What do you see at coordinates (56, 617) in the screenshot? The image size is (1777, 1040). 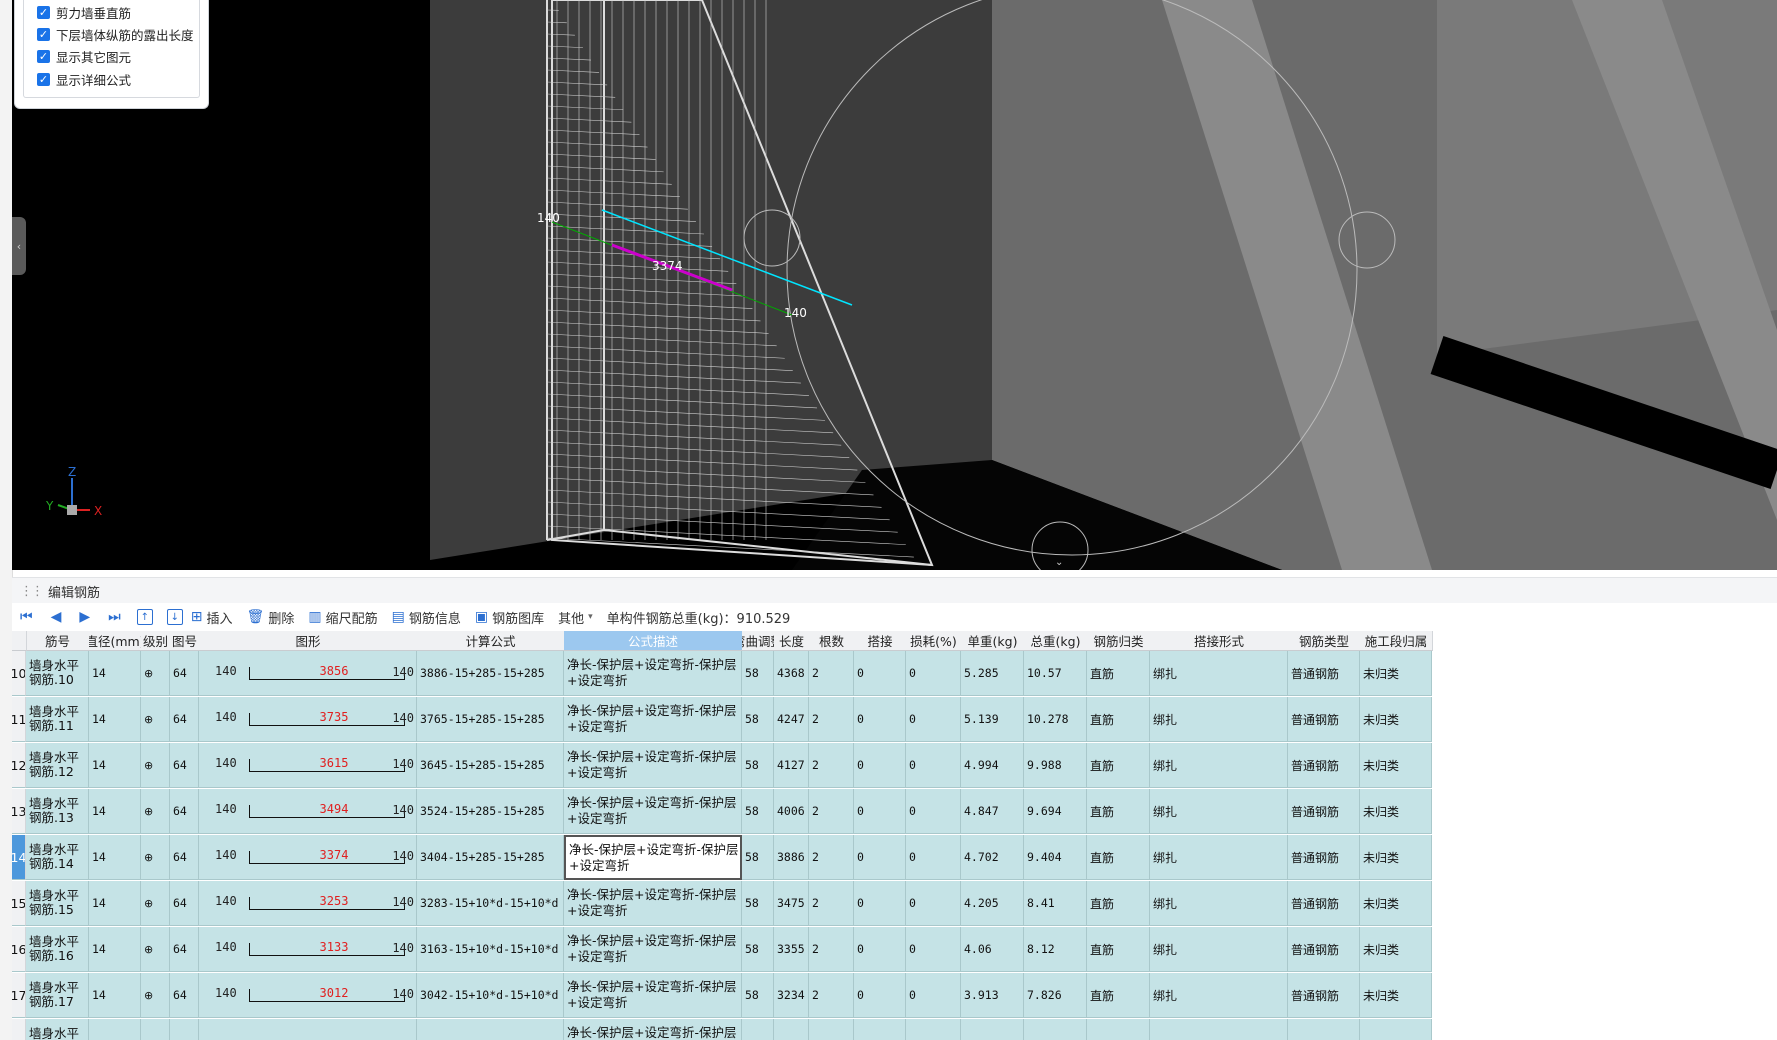 I see `prev-record-icon: ◀` at bounding box center [56, 617].